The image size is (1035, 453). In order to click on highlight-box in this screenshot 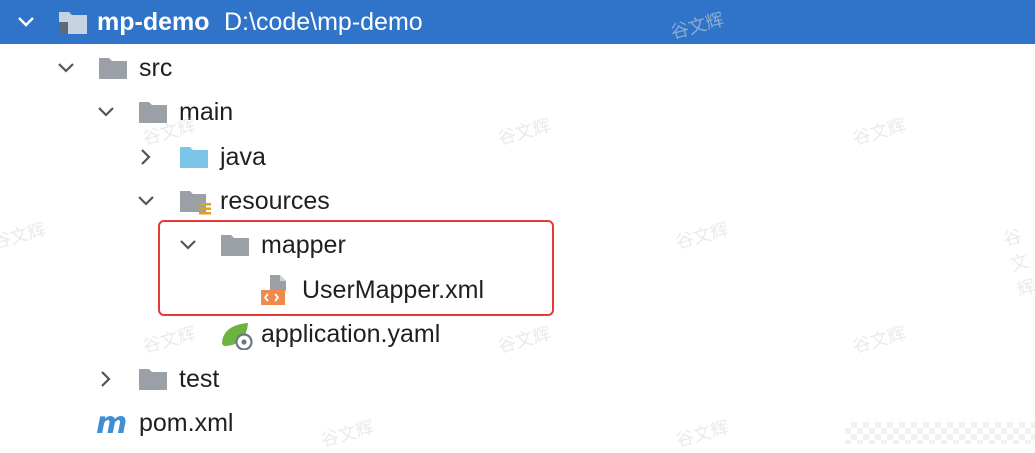, I will do `click(356, 268)`.